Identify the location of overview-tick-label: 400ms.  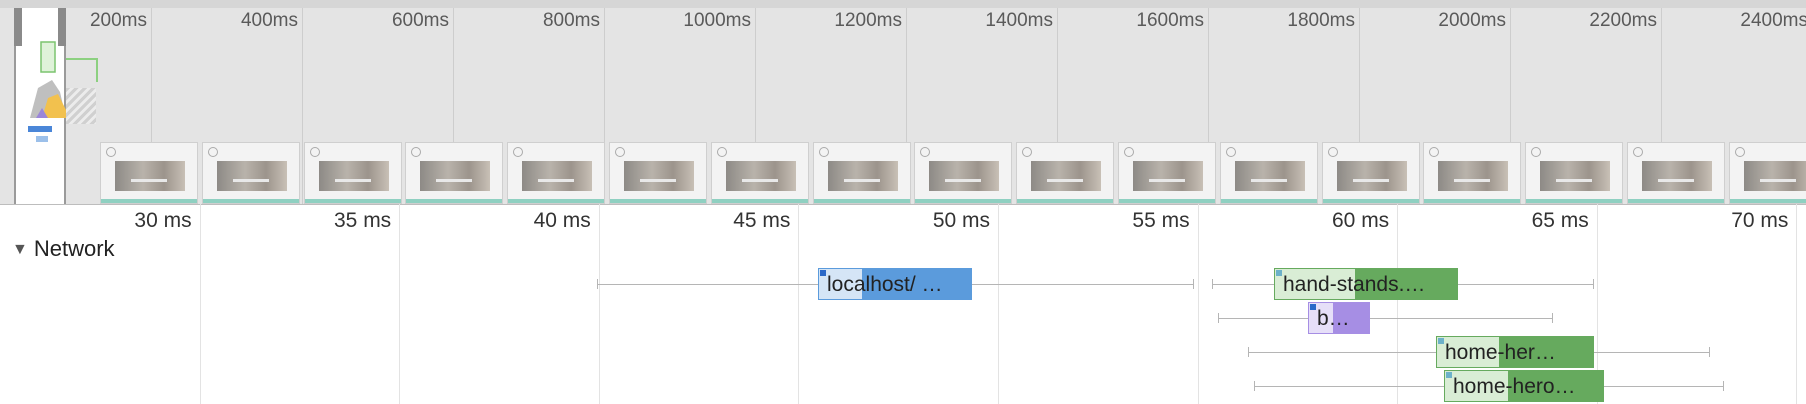
(269, 20).